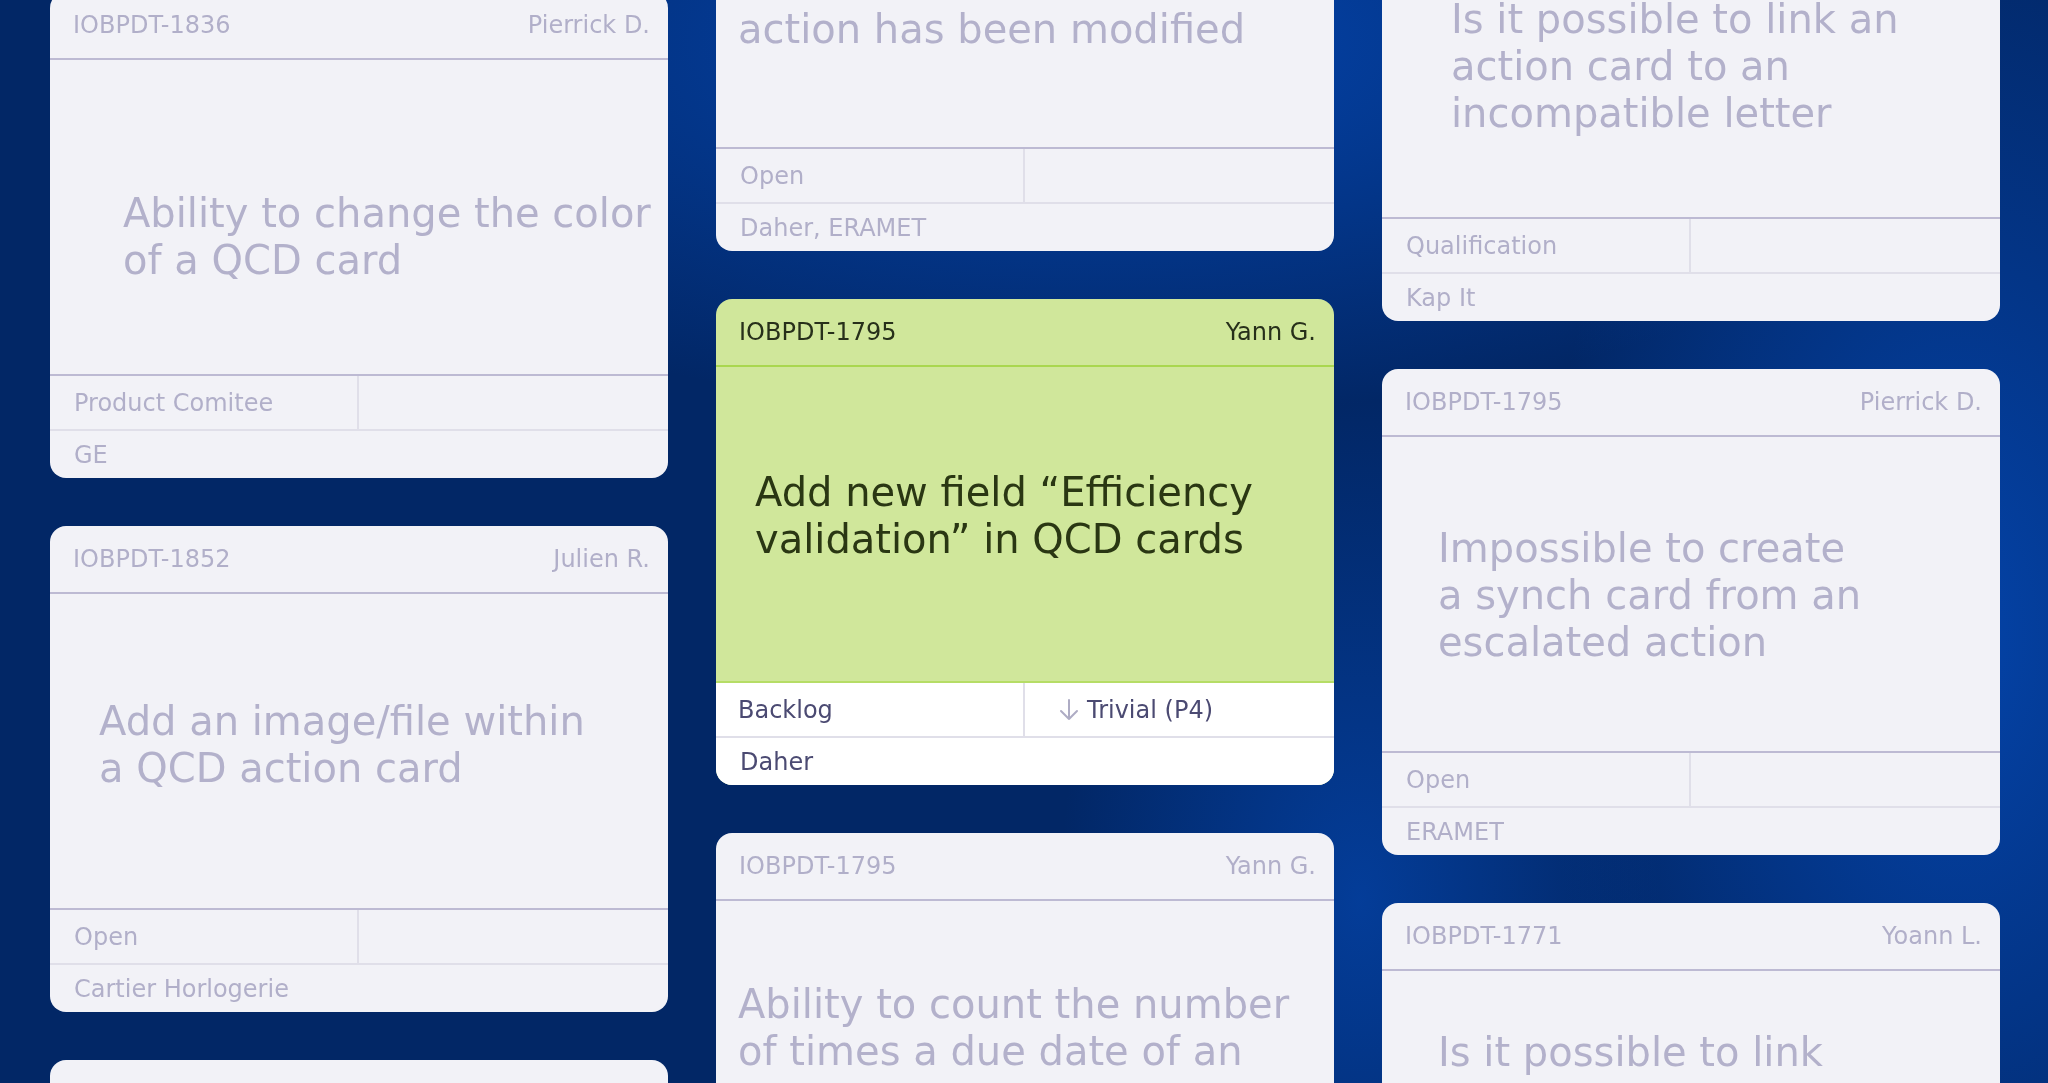  I want to click on card-title: Is it possible to link, so click(1631, 1052).